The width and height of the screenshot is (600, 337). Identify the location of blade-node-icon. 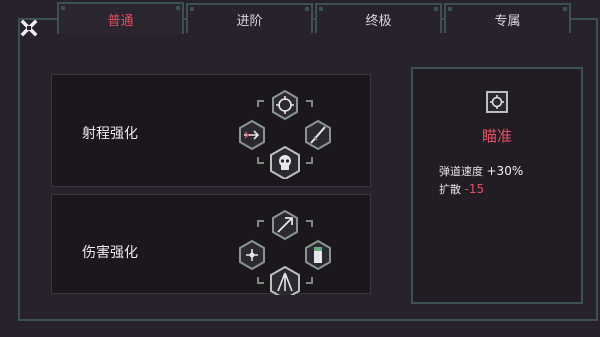
(318, 135).